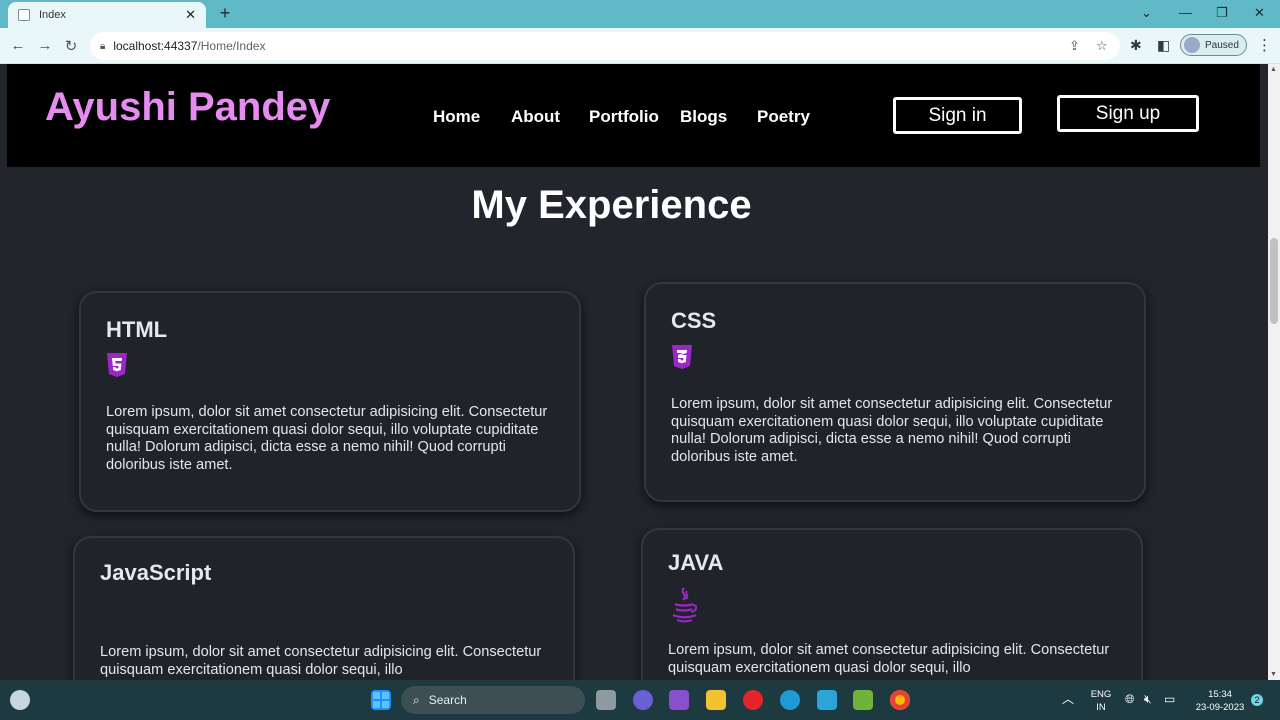 This screenshot has width=1280, height=720. Describe the element at coordinates (45, 45) in the screenshot. I see `forward-arrow-icon: →` at that location.